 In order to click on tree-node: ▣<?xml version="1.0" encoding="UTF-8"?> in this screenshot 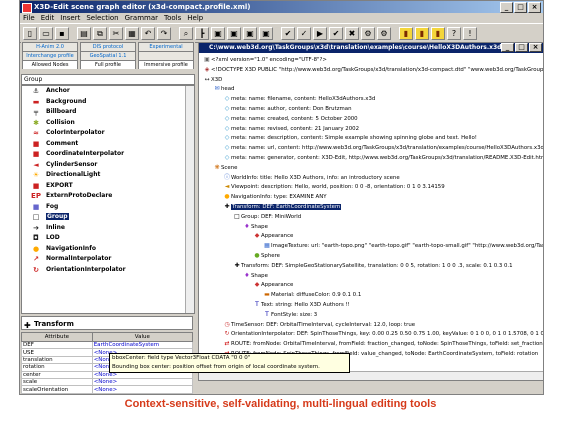, I will do `click(265, 59)`.